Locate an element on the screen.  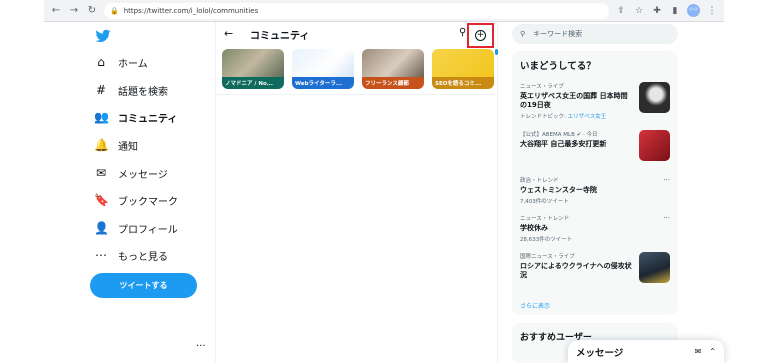
messages-title: メッセージ is located at coordinates (600, 353).